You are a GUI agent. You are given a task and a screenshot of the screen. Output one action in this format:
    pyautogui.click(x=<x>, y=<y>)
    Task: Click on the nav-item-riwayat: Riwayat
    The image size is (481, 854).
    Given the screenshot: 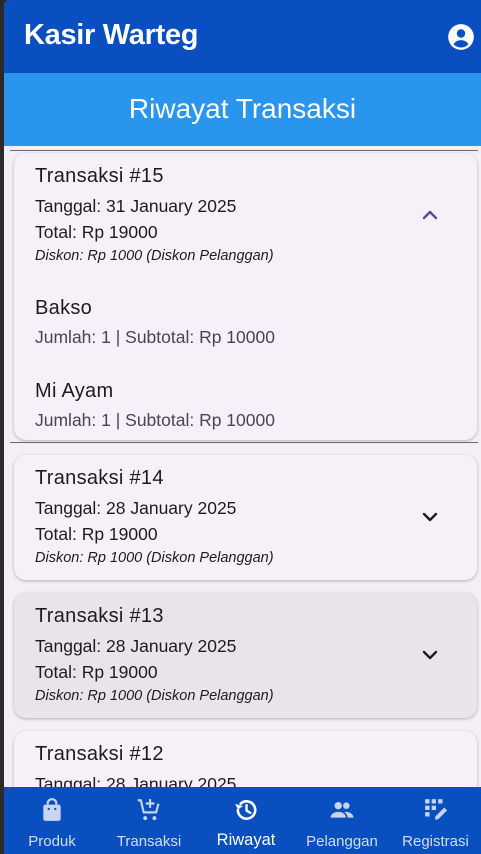 What is the action you would take?
    pyautogui.click(x=246, y=820)
    